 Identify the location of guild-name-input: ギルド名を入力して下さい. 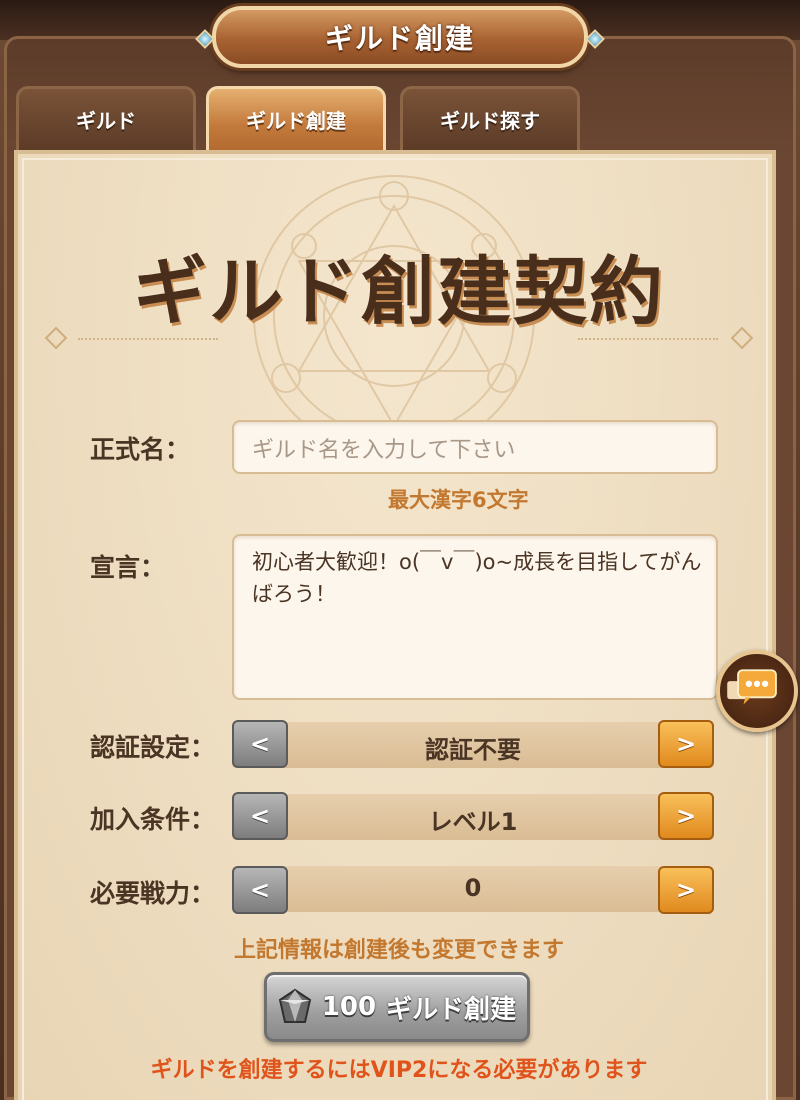
(475, 447).